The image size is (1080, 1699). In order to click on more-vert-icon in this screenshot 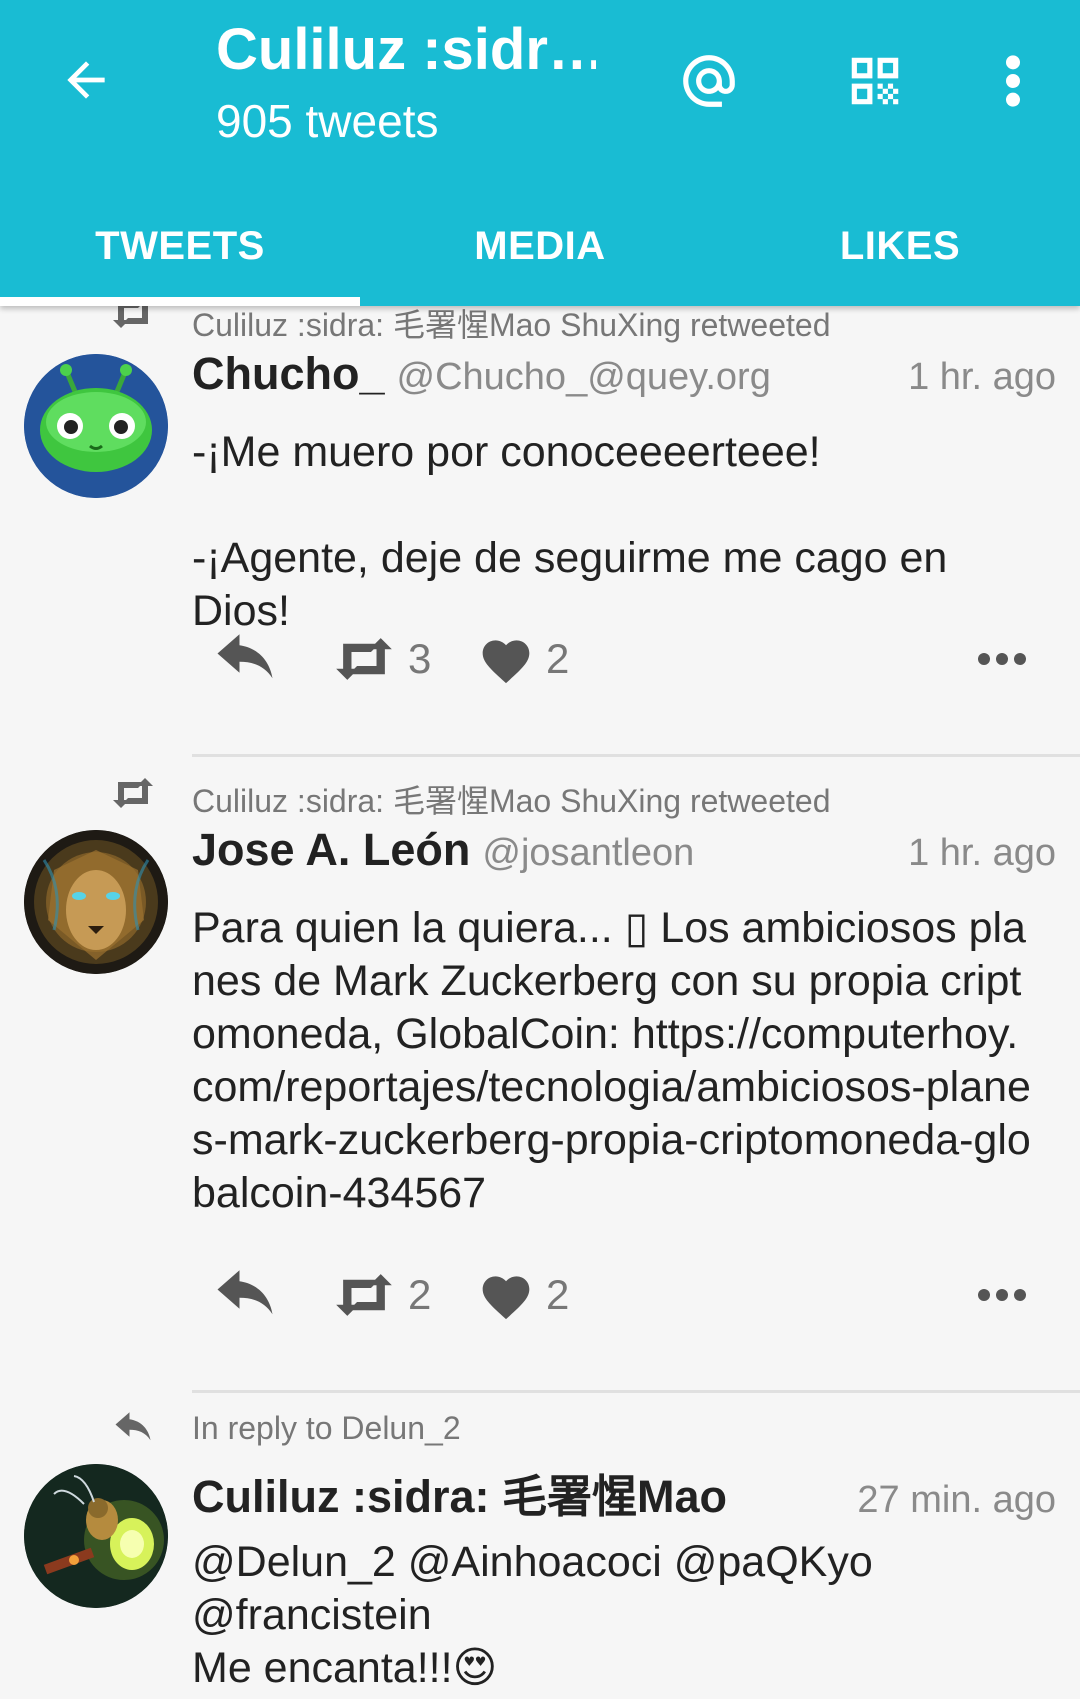, I will do `click(1013, 81)`.